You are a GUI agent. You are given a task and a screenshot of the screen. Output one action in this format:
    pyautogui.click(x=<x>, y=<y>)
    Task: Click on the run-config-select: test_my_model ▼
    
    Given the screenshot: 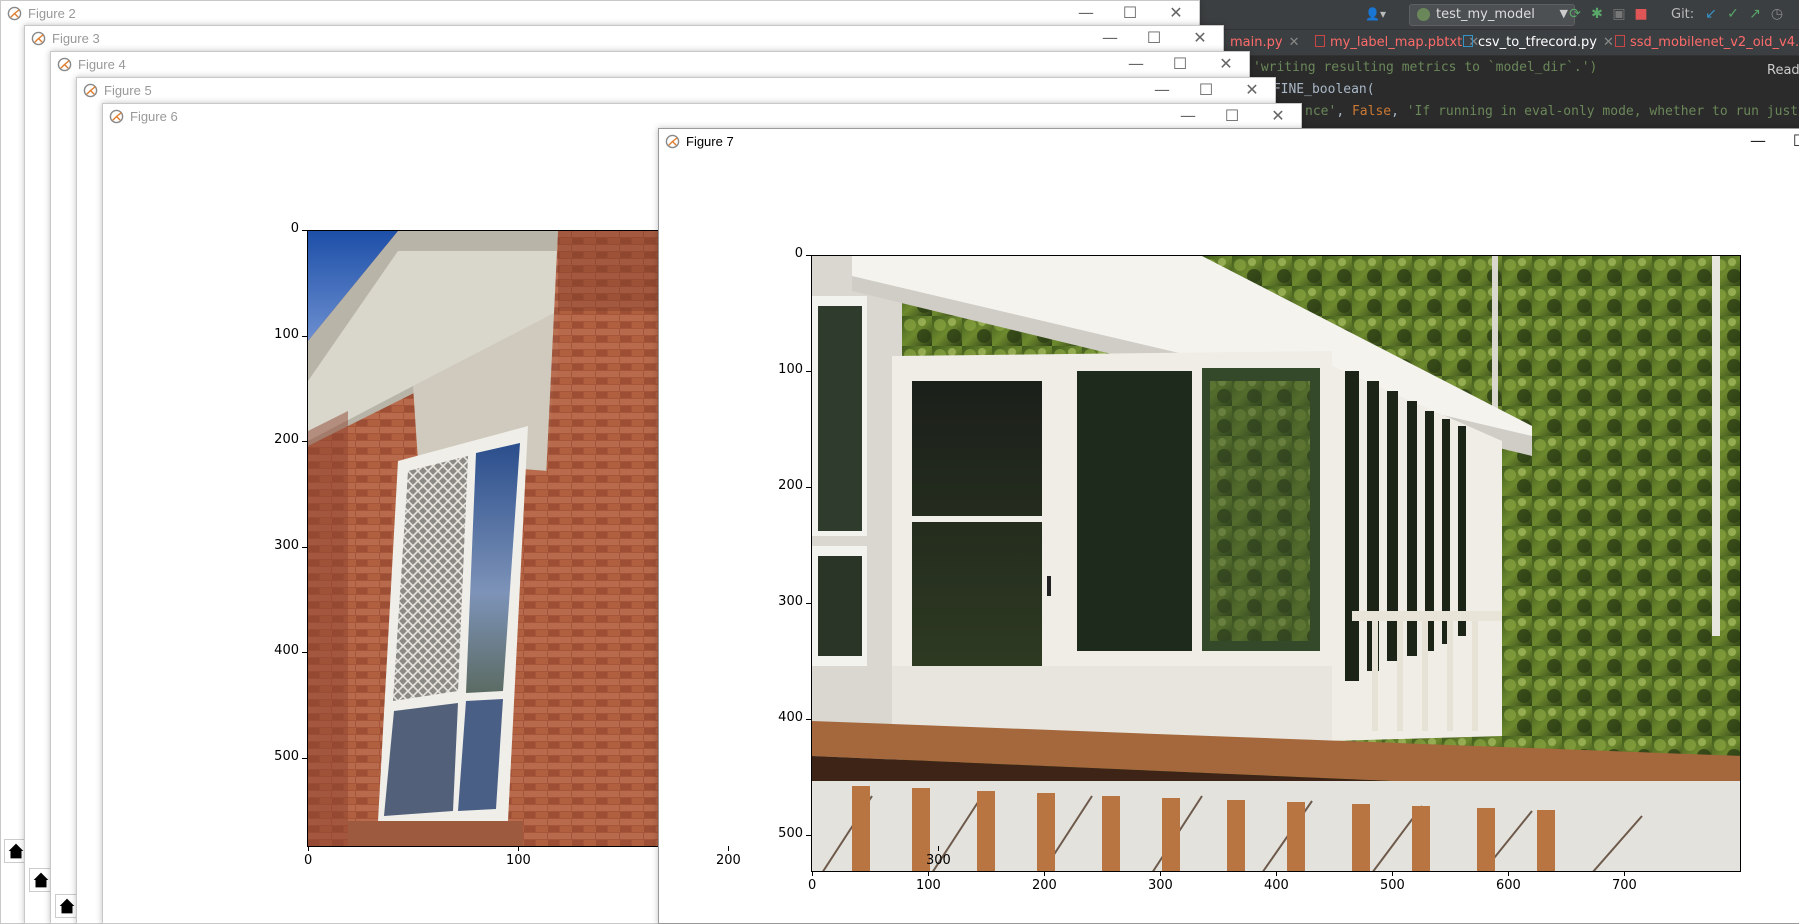 What is the action you would take?
    pyautogui.click(x=1492, y=15)
    